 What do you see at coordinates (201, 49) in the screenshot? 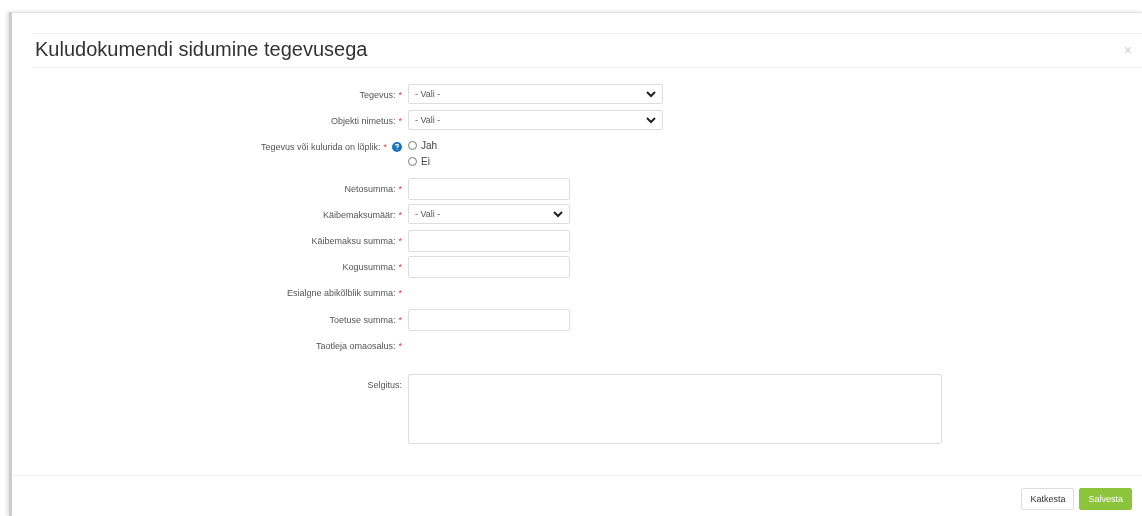
I see `dialog-title: Kuludokumendi sidumine tegevusega` at bounding box center [201, 49].